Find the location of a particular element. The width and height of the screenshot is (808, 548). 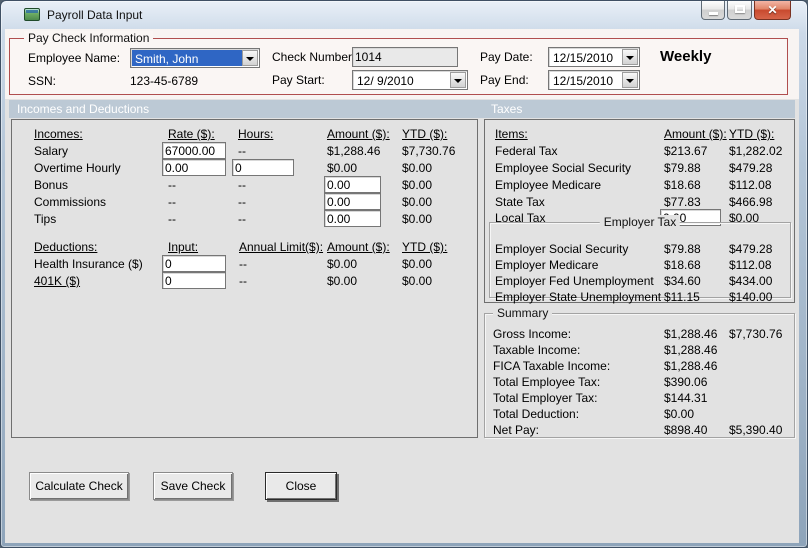

incomes-section-header: Incomes and Deductions is located at coordinates (83, 109).